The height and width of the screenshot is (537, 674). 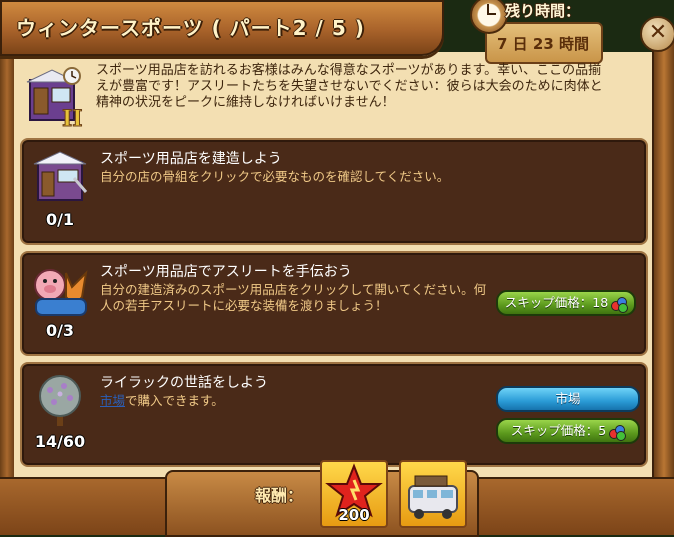 I want to click on market-button: 市場, so click(x=568, y=399).